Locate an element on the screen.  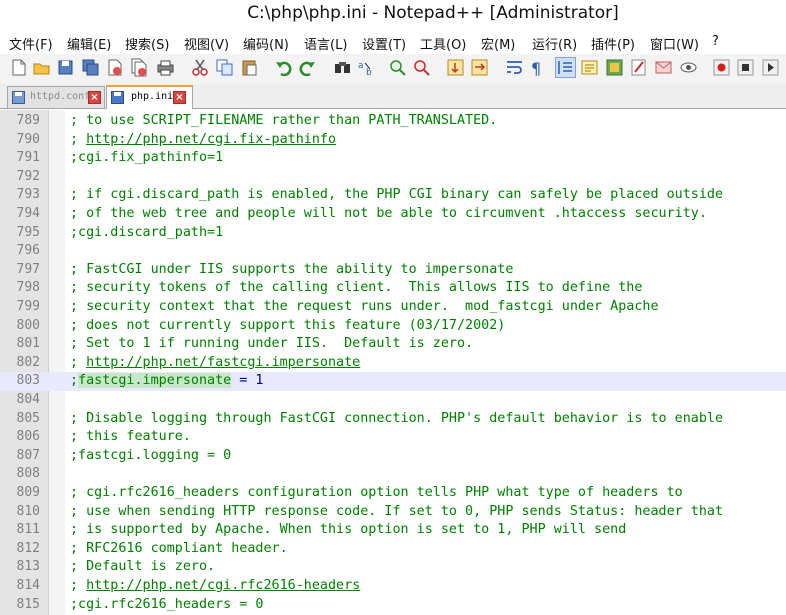
new-file-icon is located at coordinates (18, 67).